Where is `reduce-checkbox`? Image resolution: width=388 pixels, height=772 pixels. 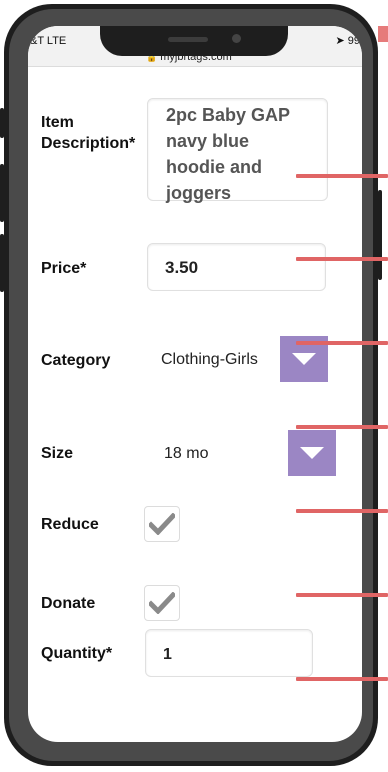
reduce-checkbox is located at coordinates (162, 524).